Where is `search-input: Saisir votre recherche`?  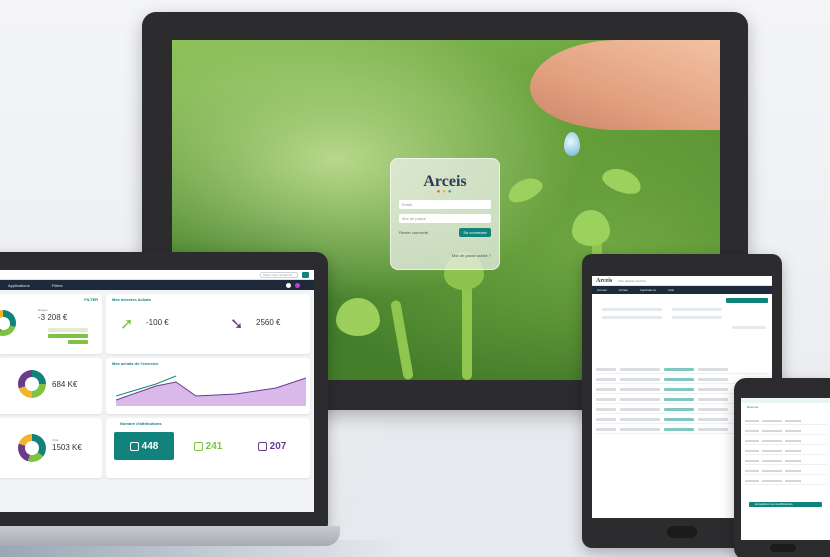 search-input: Saisir votre recherche is located at coordinates (279, 274).